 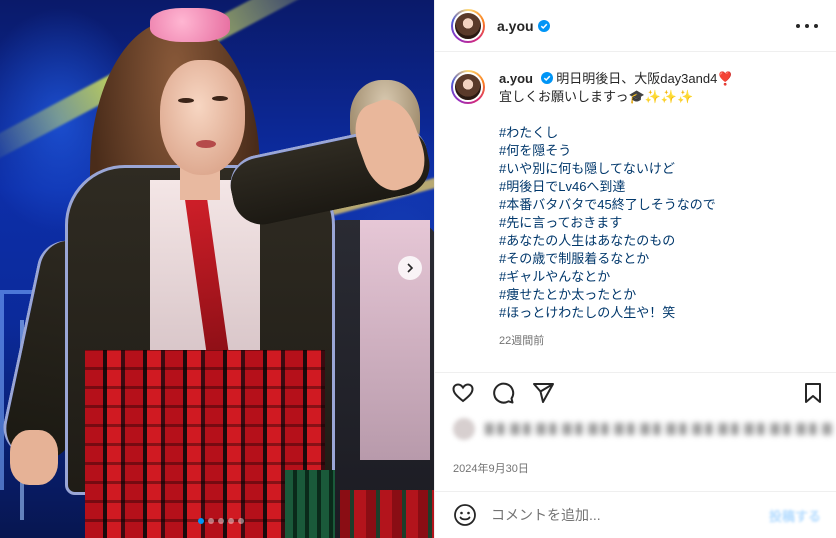 I want to click on hashtag-link: #その歳で制服着るなとか, so click(x=616, y=259).